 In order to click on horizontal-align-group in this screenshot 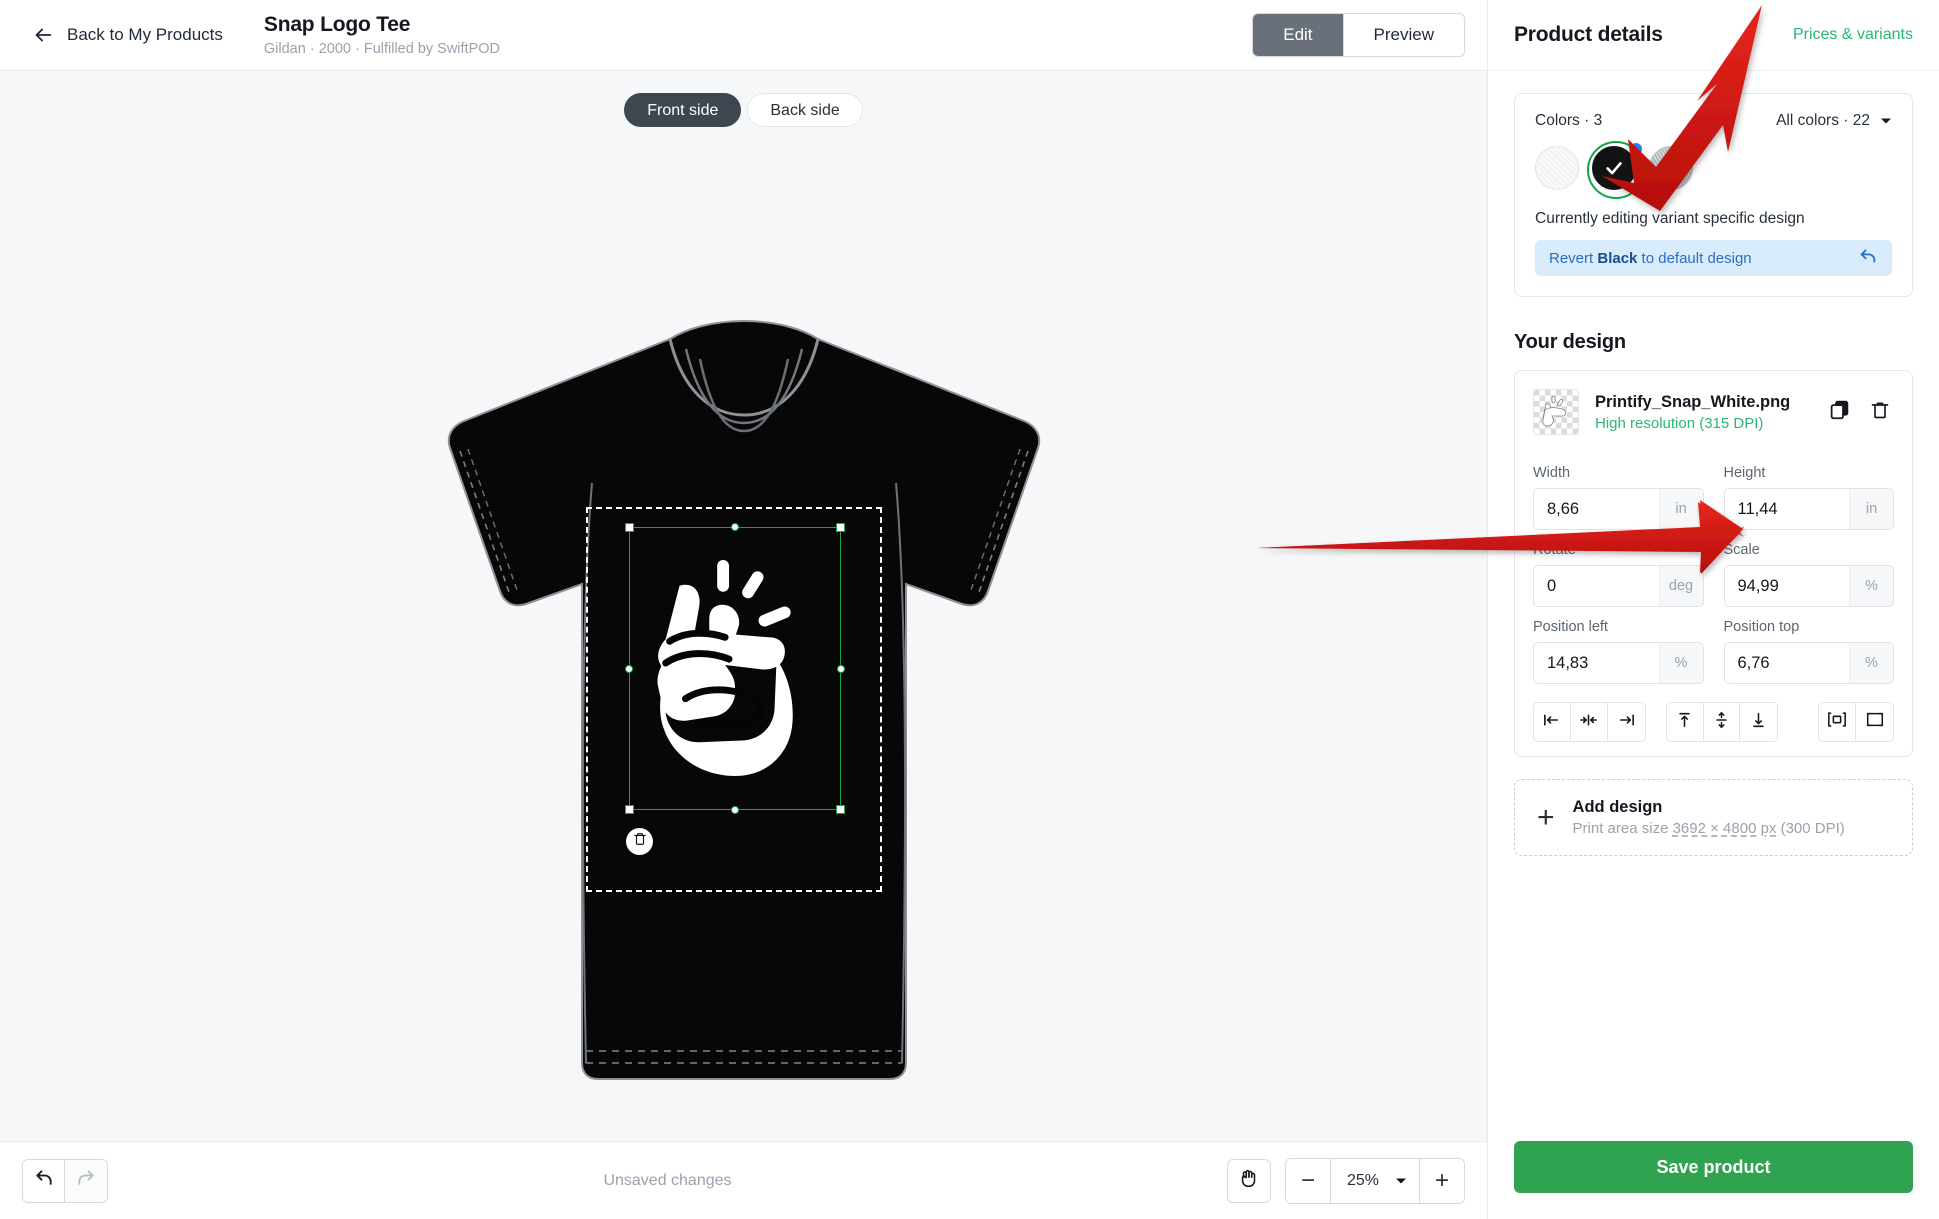, I will do `click(1589, 722)`.